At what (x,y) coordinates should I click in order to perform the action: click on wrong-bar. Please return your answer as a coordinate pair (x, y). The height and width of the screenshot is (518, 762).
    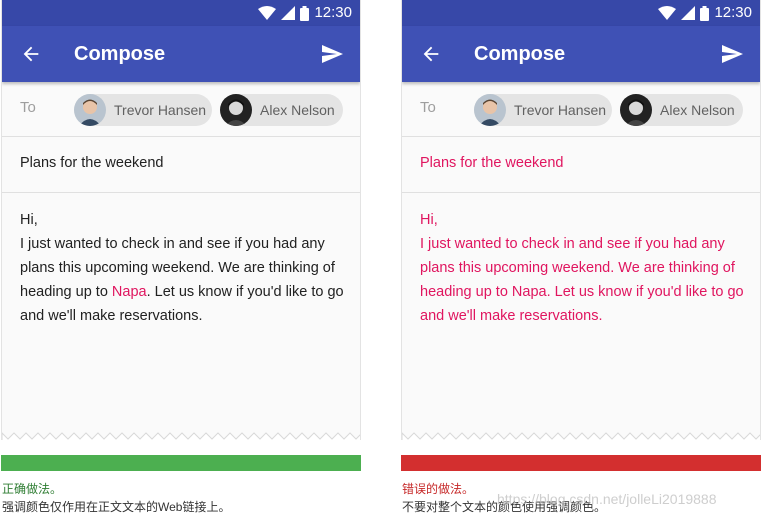
    Looking at the image, I should click on (581, 463).